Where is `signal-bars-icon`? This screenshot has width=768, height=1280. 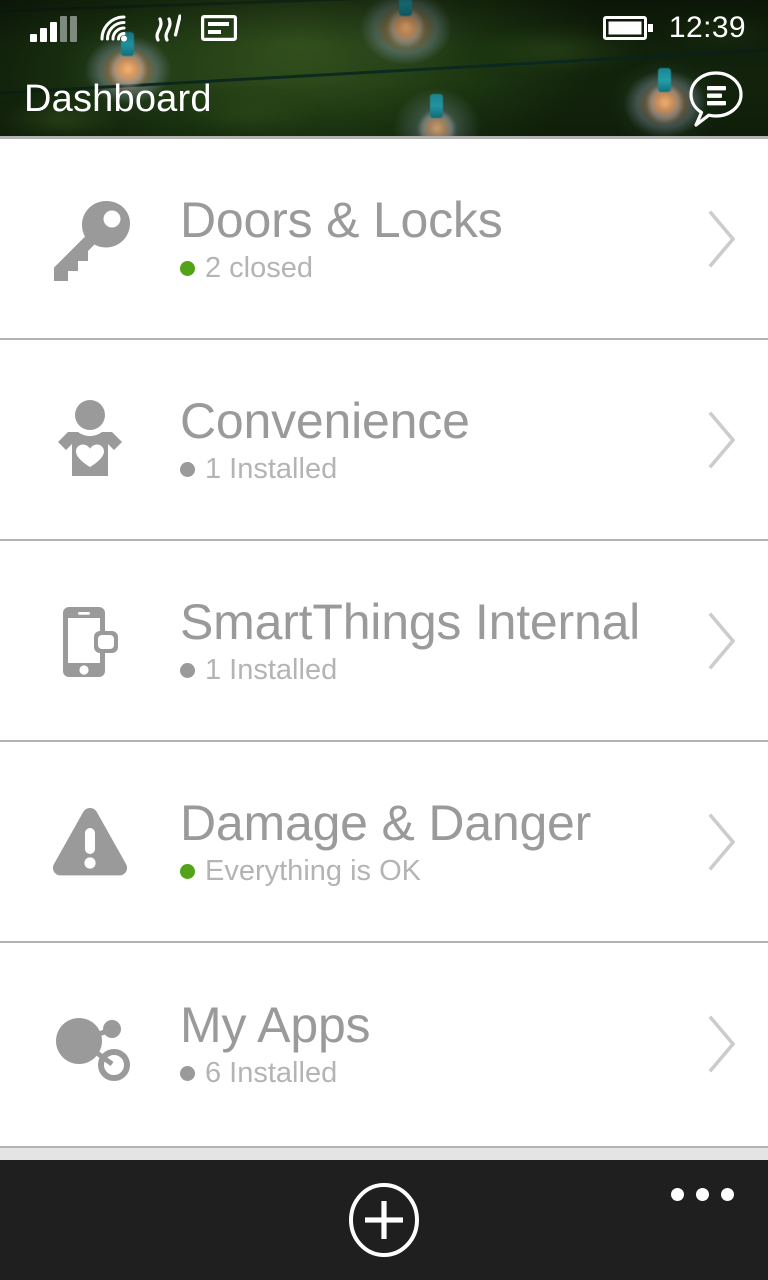 signal-bars-icon is located at coordinates (53, 29).